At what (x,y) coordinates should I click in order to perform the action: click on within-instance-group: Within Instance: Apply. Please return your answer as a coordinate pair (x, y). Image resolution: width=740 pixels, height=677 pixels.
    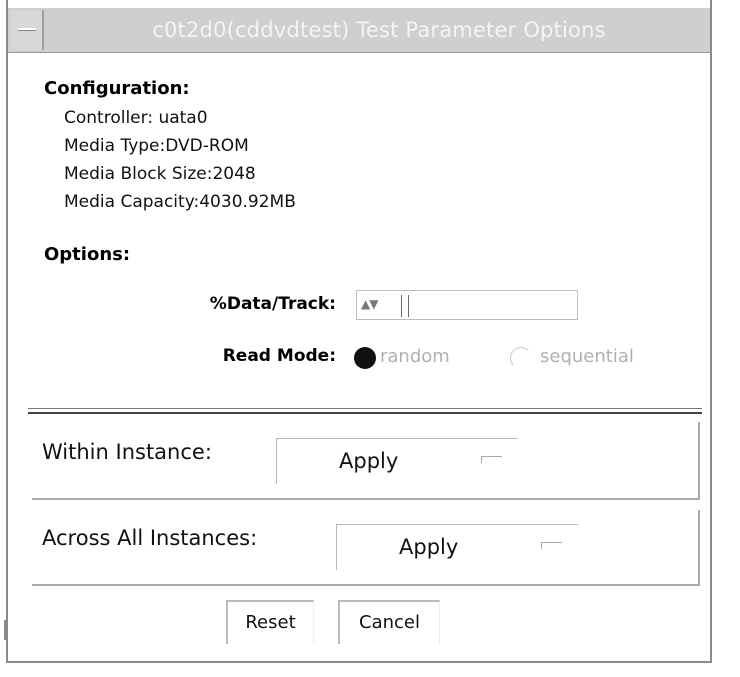
    Looking at the image, I should click on (366, 461).